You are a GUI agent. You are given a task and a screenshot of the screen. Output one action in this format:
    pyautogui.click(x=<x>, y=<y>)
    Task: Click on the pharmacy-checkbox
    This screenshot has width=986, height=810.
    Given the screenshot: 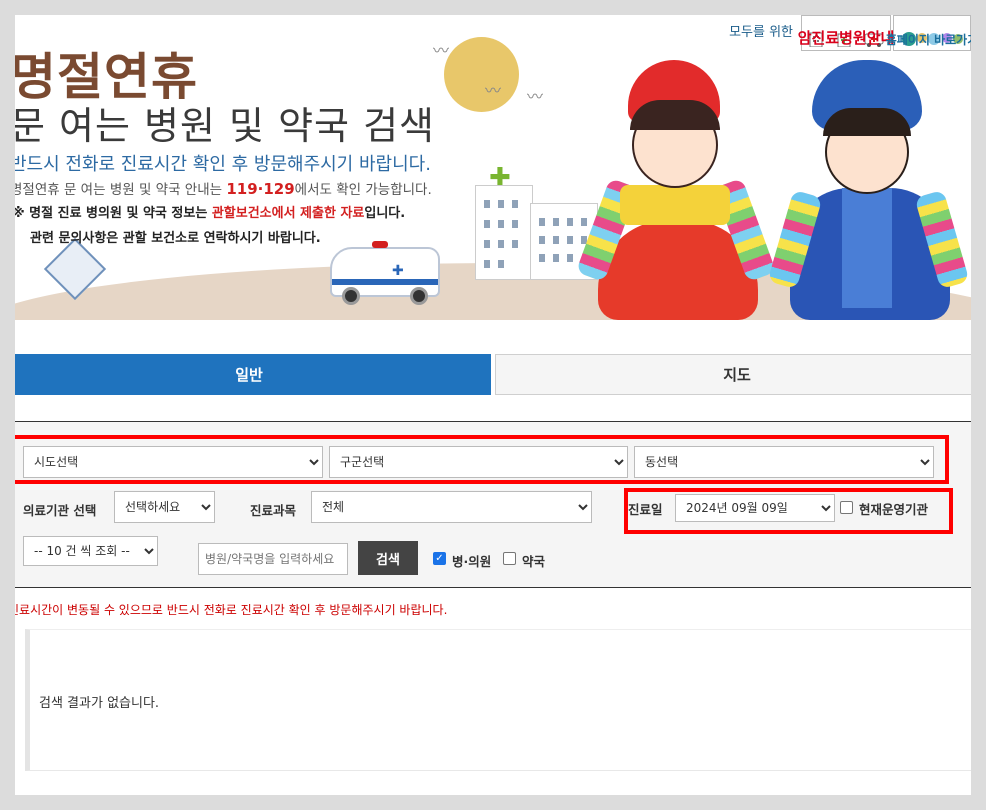 What is the action you would take?
    pyautogui.click(x=509, y=558)
    